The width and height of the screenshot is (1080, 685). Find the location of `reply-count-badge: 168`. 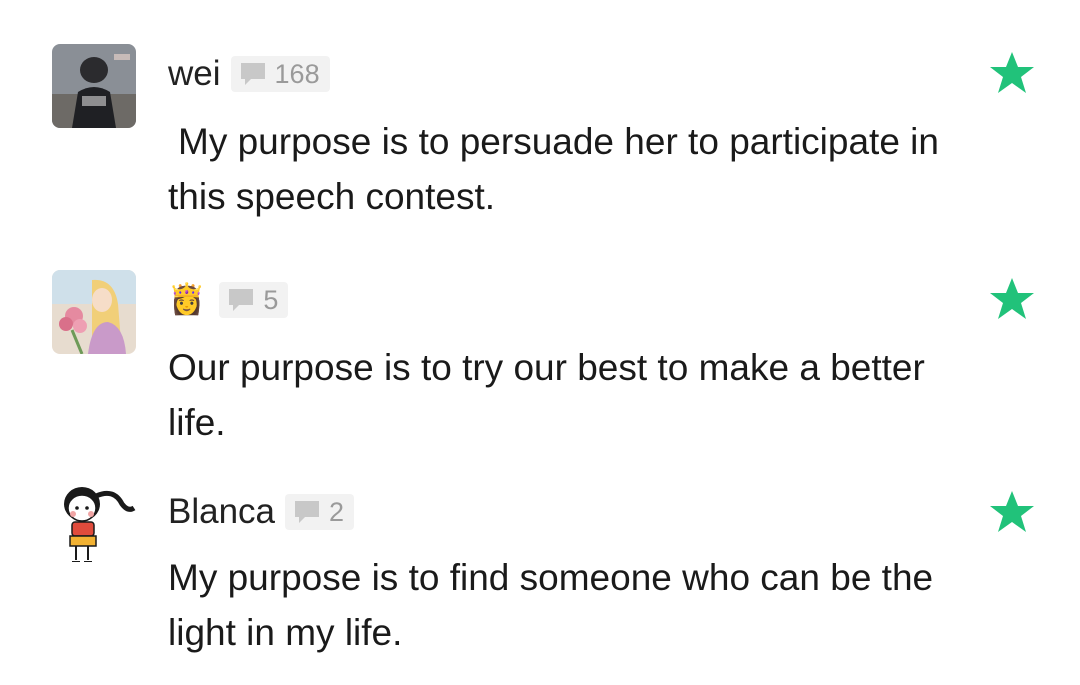

reply-count-badge: 168 is located at coordinates (280, 74).